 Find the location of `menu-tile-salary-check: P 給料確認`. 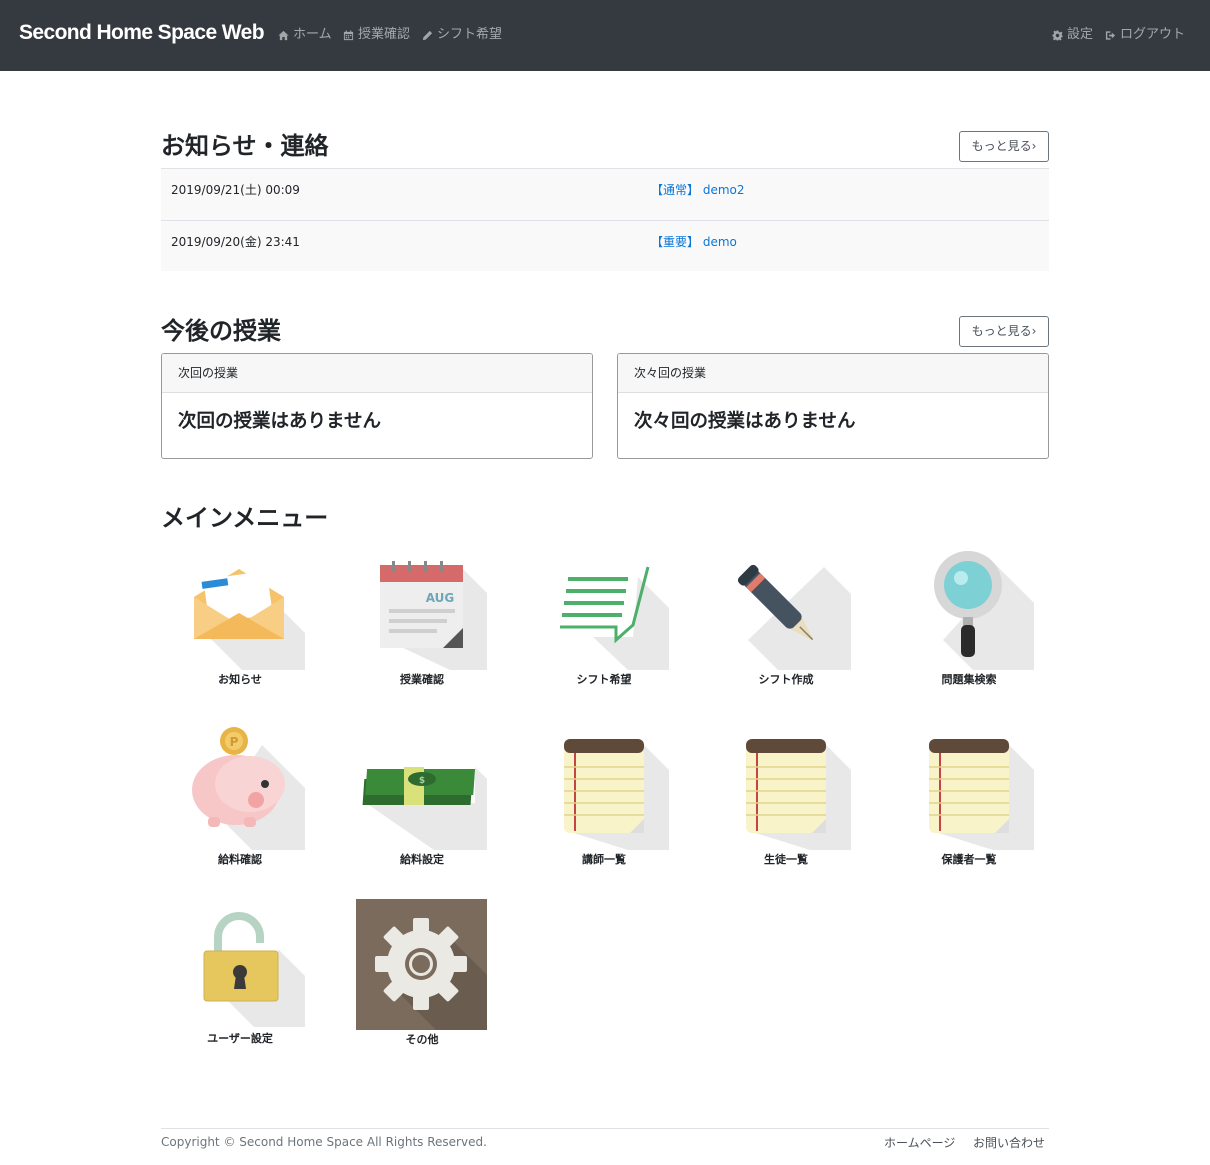

menu-tile-salary-check: P 給料確認 is located at coordinates (239, 796).